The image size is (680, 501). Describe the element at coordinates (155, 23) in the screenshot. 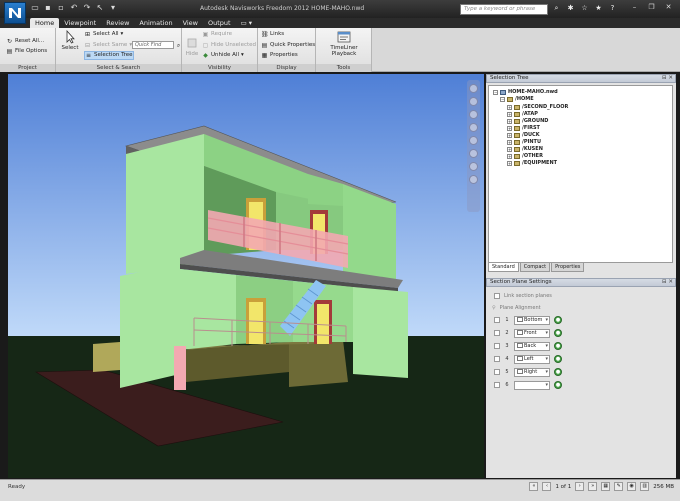

I see `tab-animation: Animation` at that location.